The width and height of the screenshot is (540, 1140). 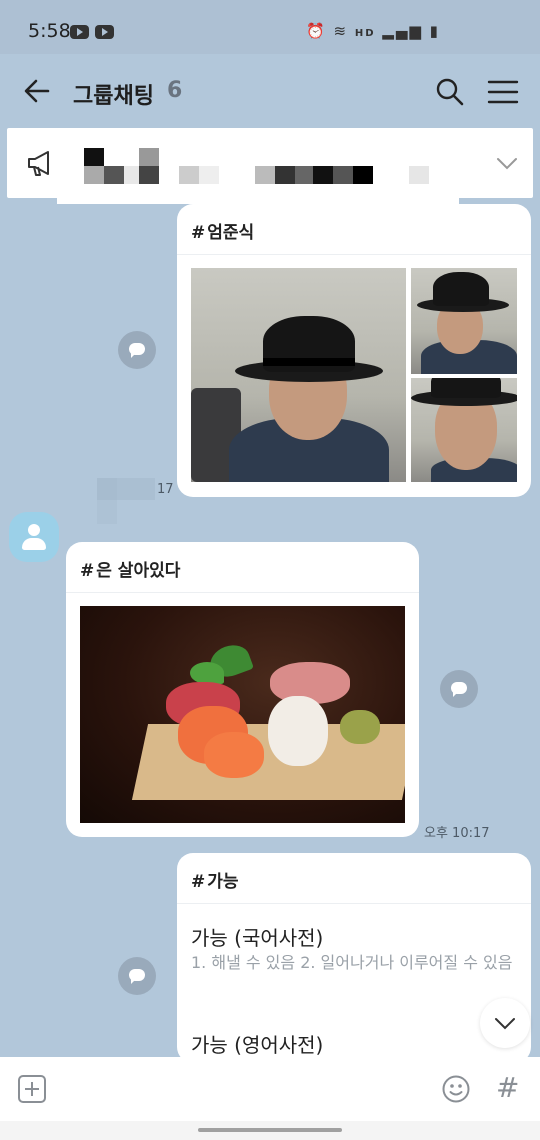 What do you see at coordinates (113, 96) in the screenshot?
I see `chat-room-title: 그룹채팅` at bounding box center [113, 96].